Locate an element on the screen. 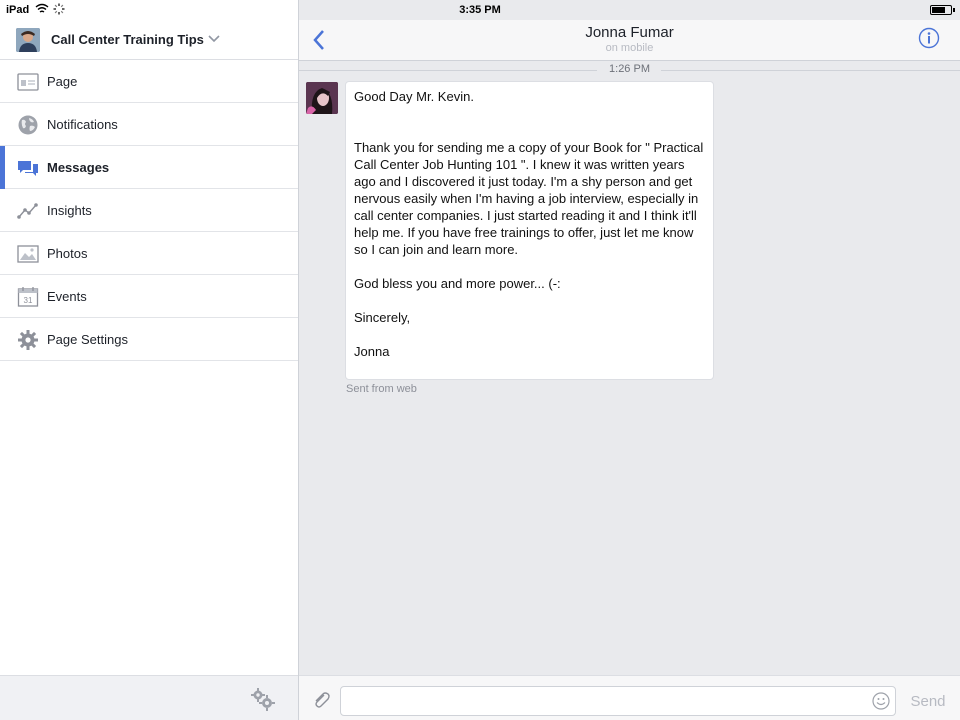  sidebar-item-label: Photos is located at coordinates (67, 253).